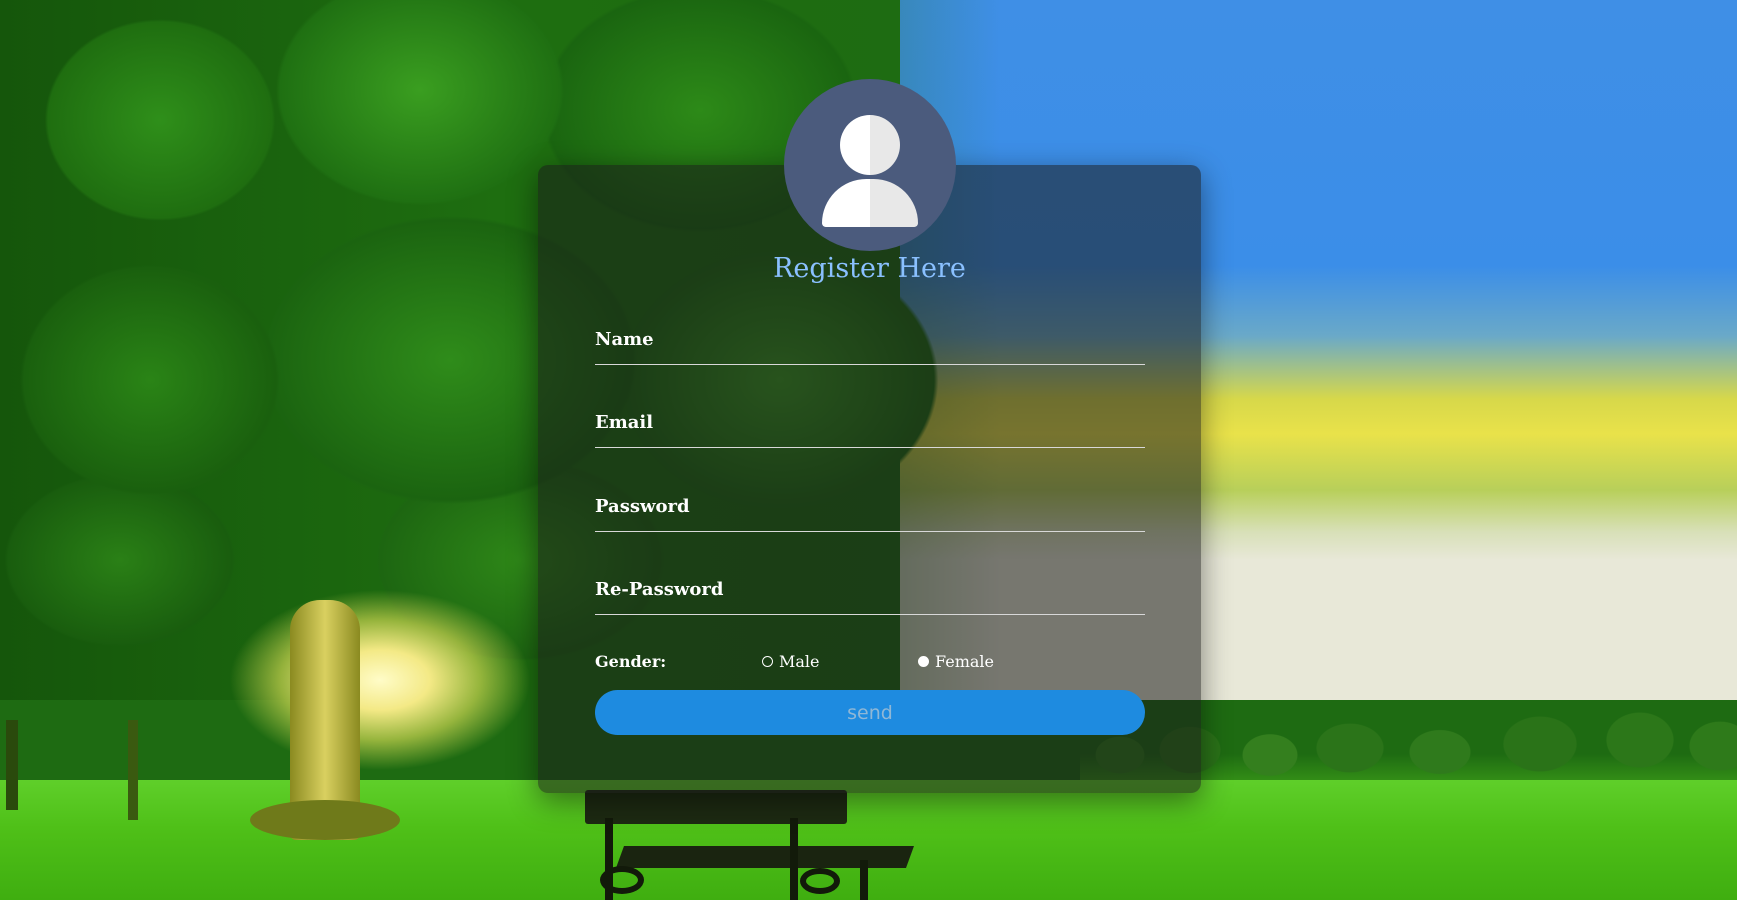  What do you see at coordinates (964, 661) in the screenshot?
I see `radio-label-female: Female` at bounding box center [964, 661].